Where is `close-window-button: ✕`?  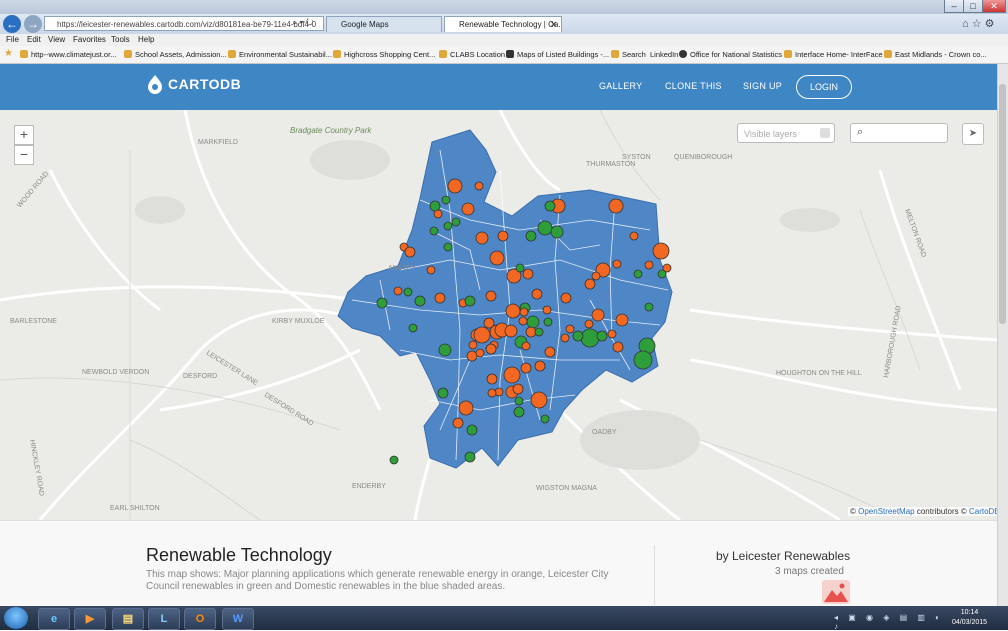 close-window-button: ✕ is located at coordinates (994, 6).